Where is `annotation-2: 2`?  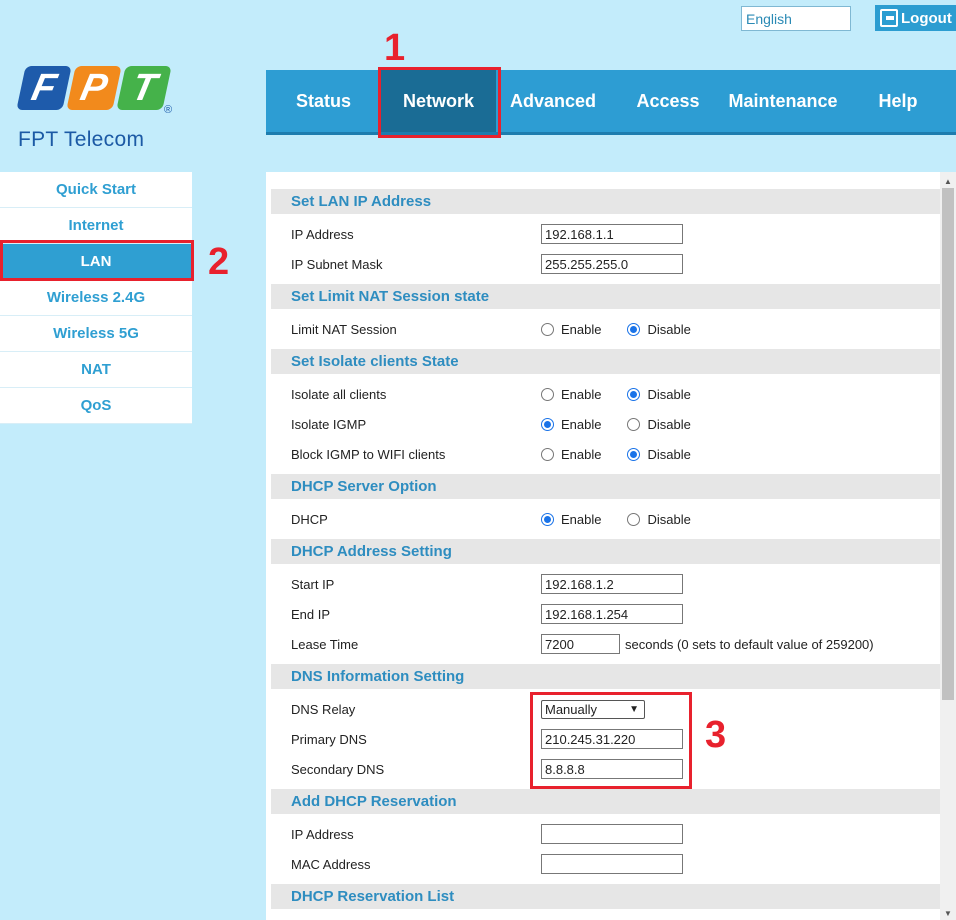
annotation-2: 2 is located at coordinates (219, 262).